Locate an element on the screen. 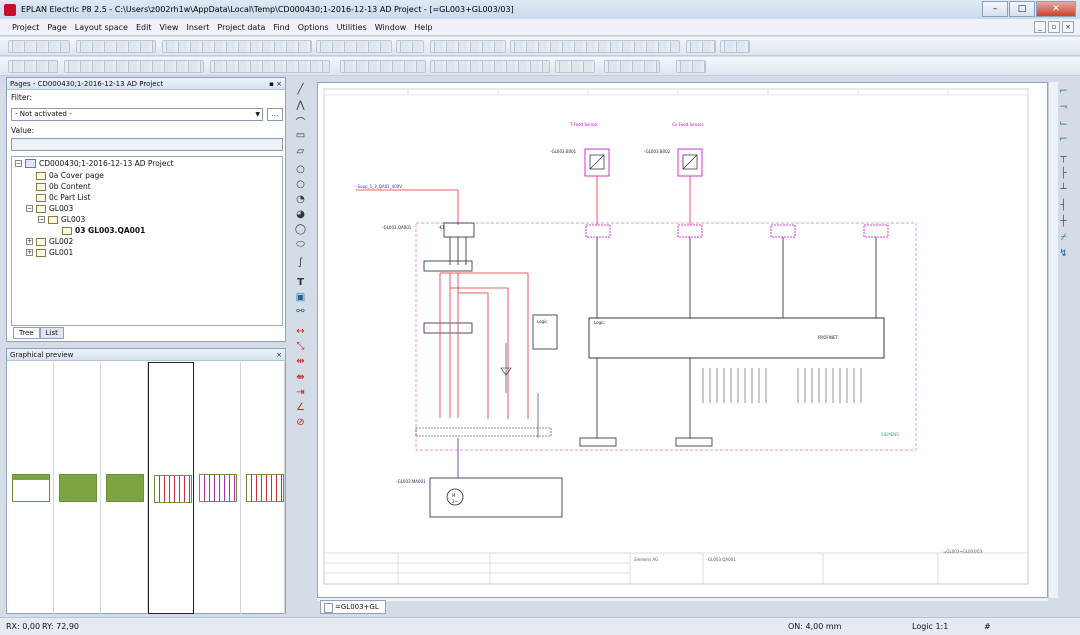 The image size is (1080, 635). menu-window: Window is located at coordinates (391, 27).